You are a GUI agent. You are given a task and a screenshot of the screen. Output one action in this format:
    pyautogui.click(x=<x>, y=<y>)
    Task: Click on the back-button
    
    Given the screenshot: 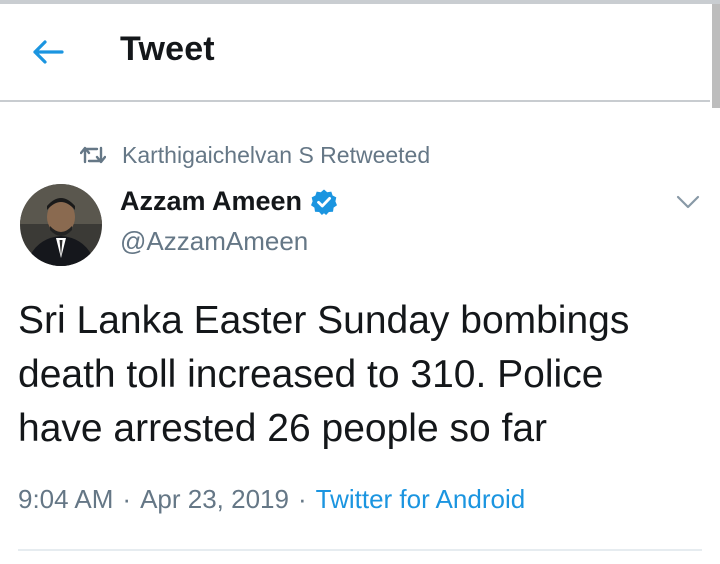 What is the action you would take?
    pyautogui.click(x=48, y=52)
    